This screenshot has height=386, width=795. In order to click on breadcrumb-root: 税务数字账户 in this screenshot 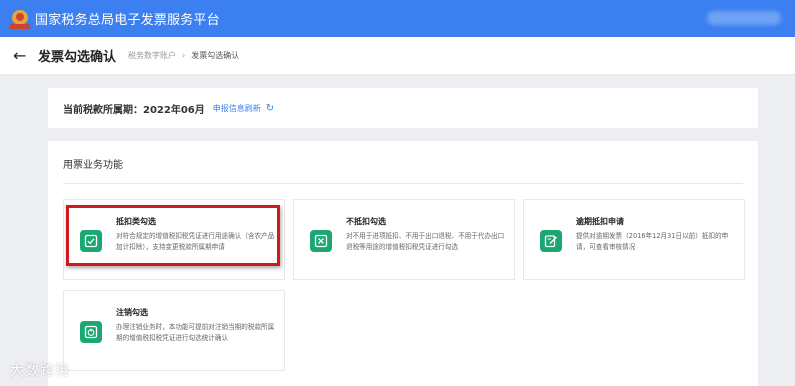, I will do `click(152, 55)`.